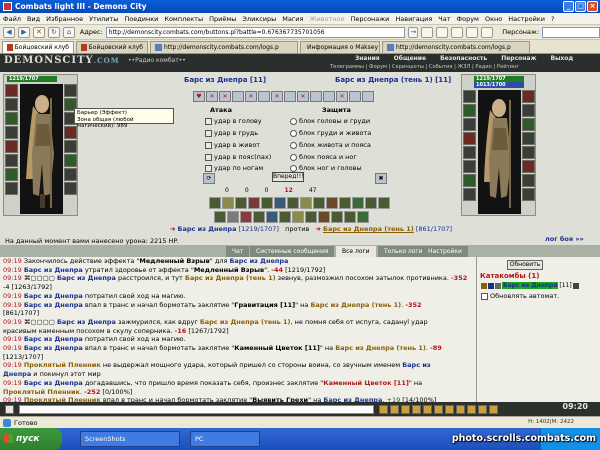 The width and height of the screenshot is (600, 450). I want to click on browser-tab: http://demonscity.combats.com/logs.p, so click(224, 47).